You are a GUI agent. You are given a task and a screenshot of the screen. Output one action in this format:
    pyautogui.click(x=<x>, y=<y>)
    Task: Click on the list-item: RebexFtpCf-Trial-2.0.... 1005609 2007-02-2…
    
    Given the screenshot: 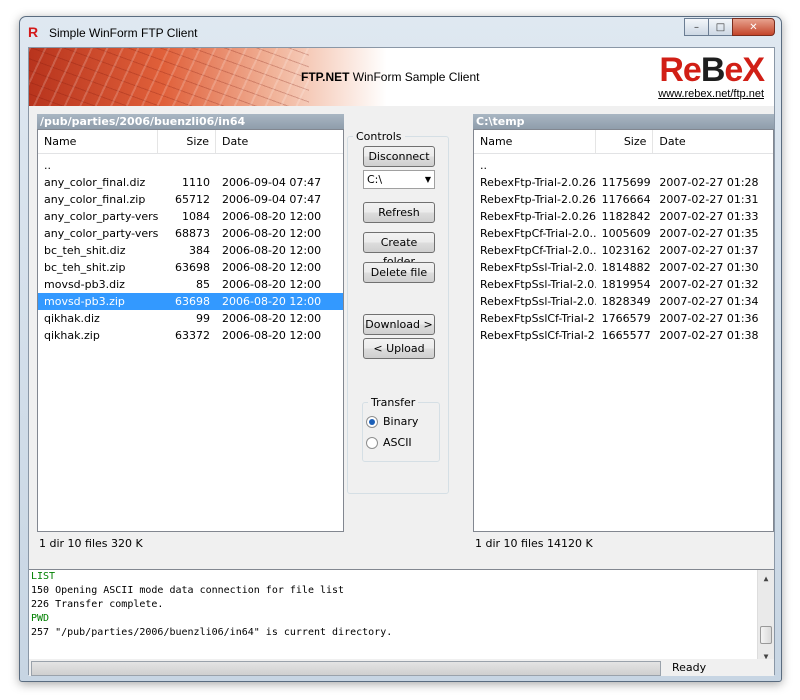 What is the action you would take?
    pyautogui.click(x=623, y=233)
    